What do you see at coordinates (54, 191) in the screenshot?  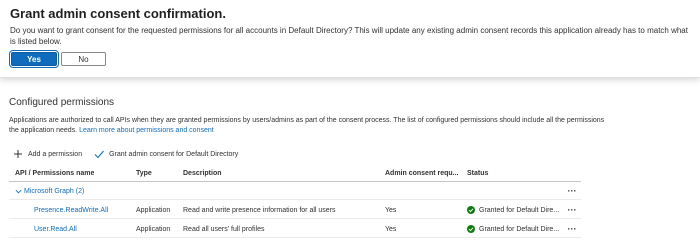 I see `group-label: Microsoft Graph (2)` at bounding box center [54, 191].